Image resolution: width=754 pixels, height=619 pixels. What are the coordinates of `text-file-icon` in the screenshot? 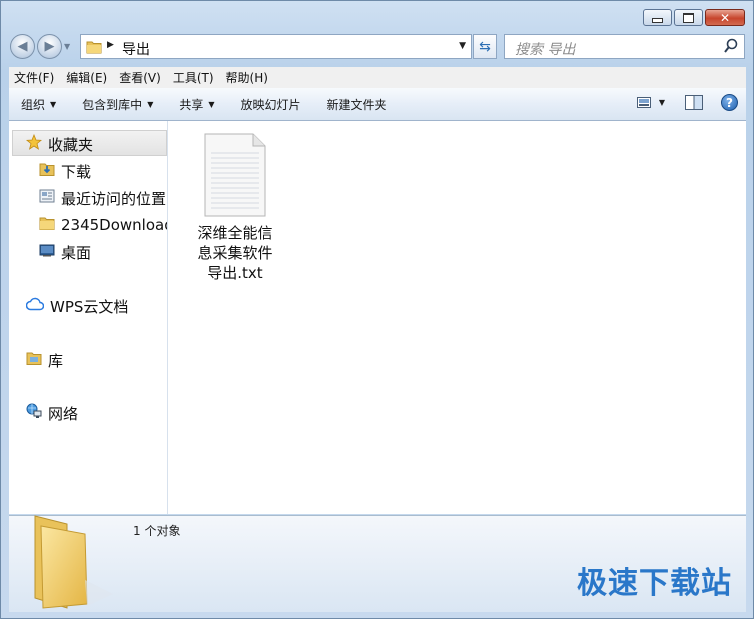 It's located at (235, 175).